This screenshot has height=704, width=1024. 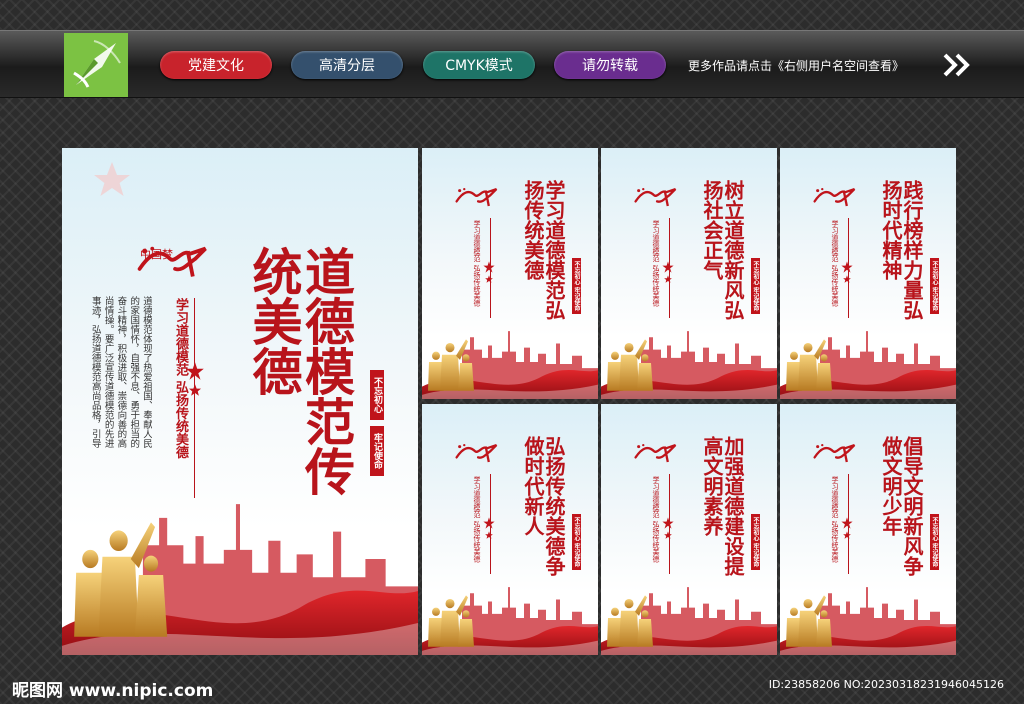 I want to click on small-poster-title: 践行榜样力量弘扬时代精神, so click(x=901, y=250).